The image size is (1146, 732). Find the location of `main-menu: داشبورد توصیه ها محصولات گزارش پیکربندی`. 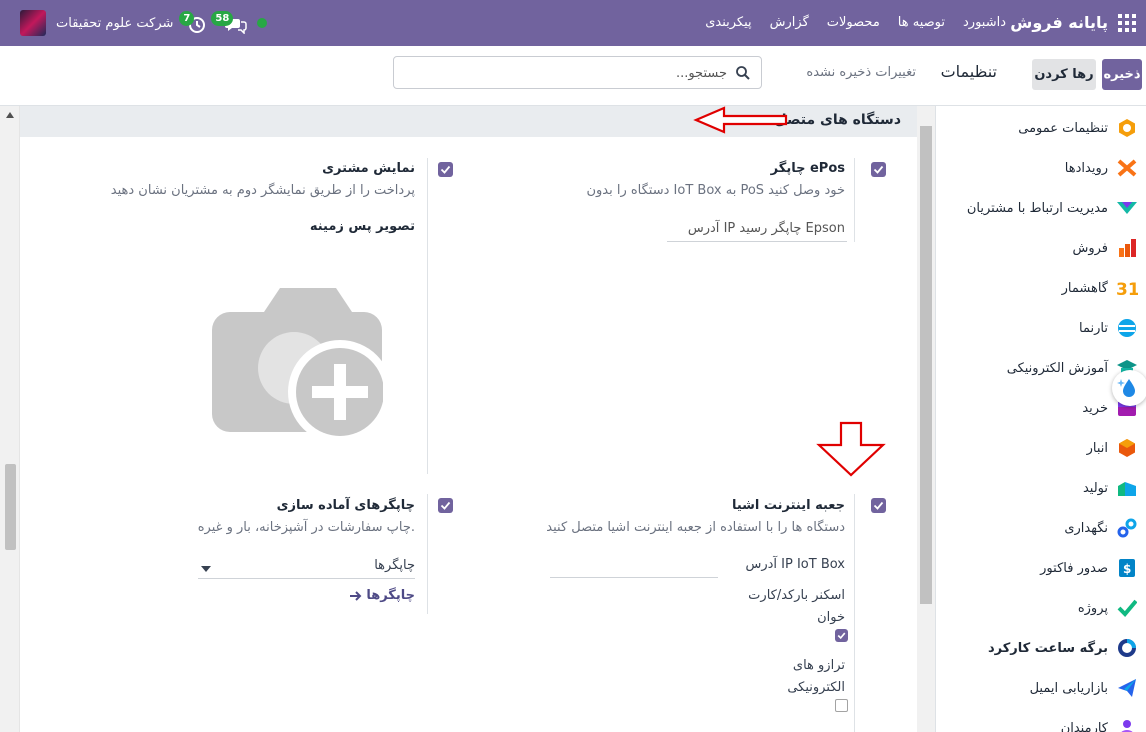

main-menu: داشبورد توصیه ها محصولات گزارش پیکربندی is located at coordinates (855, 22).